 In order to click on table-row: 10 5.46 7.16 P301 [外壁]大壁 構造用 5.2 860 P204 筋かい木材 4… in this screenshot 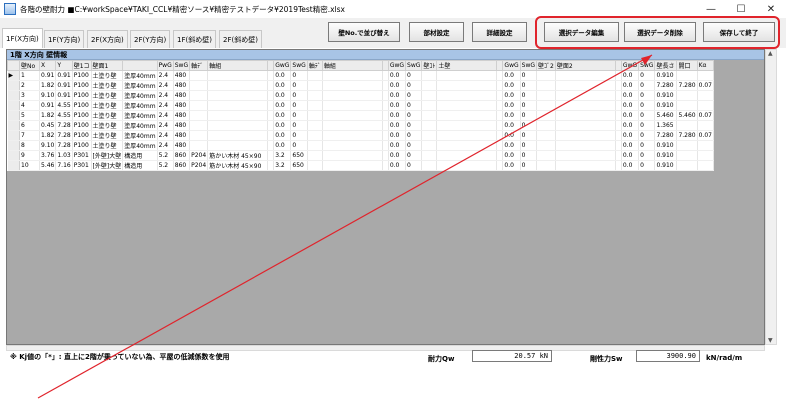, I will do `click(360, 165)`.